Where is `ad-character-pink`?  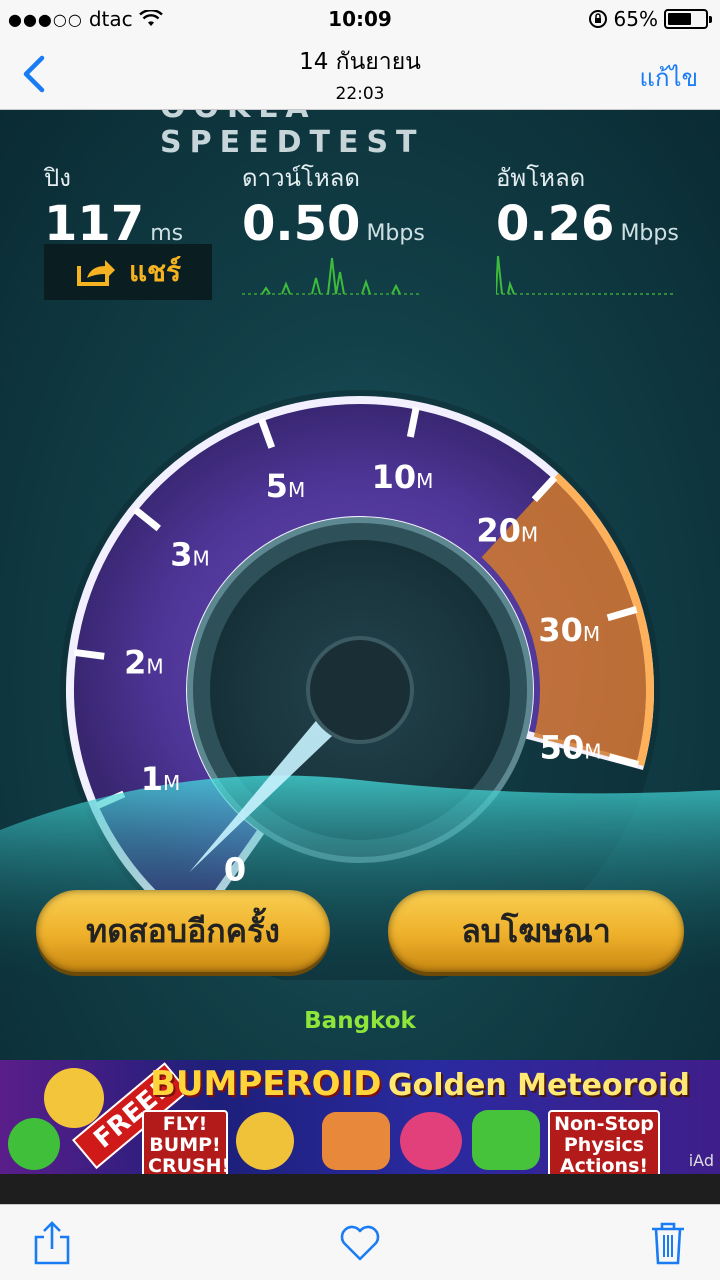 ad-character-pink is located at coordinates (431, 1141).